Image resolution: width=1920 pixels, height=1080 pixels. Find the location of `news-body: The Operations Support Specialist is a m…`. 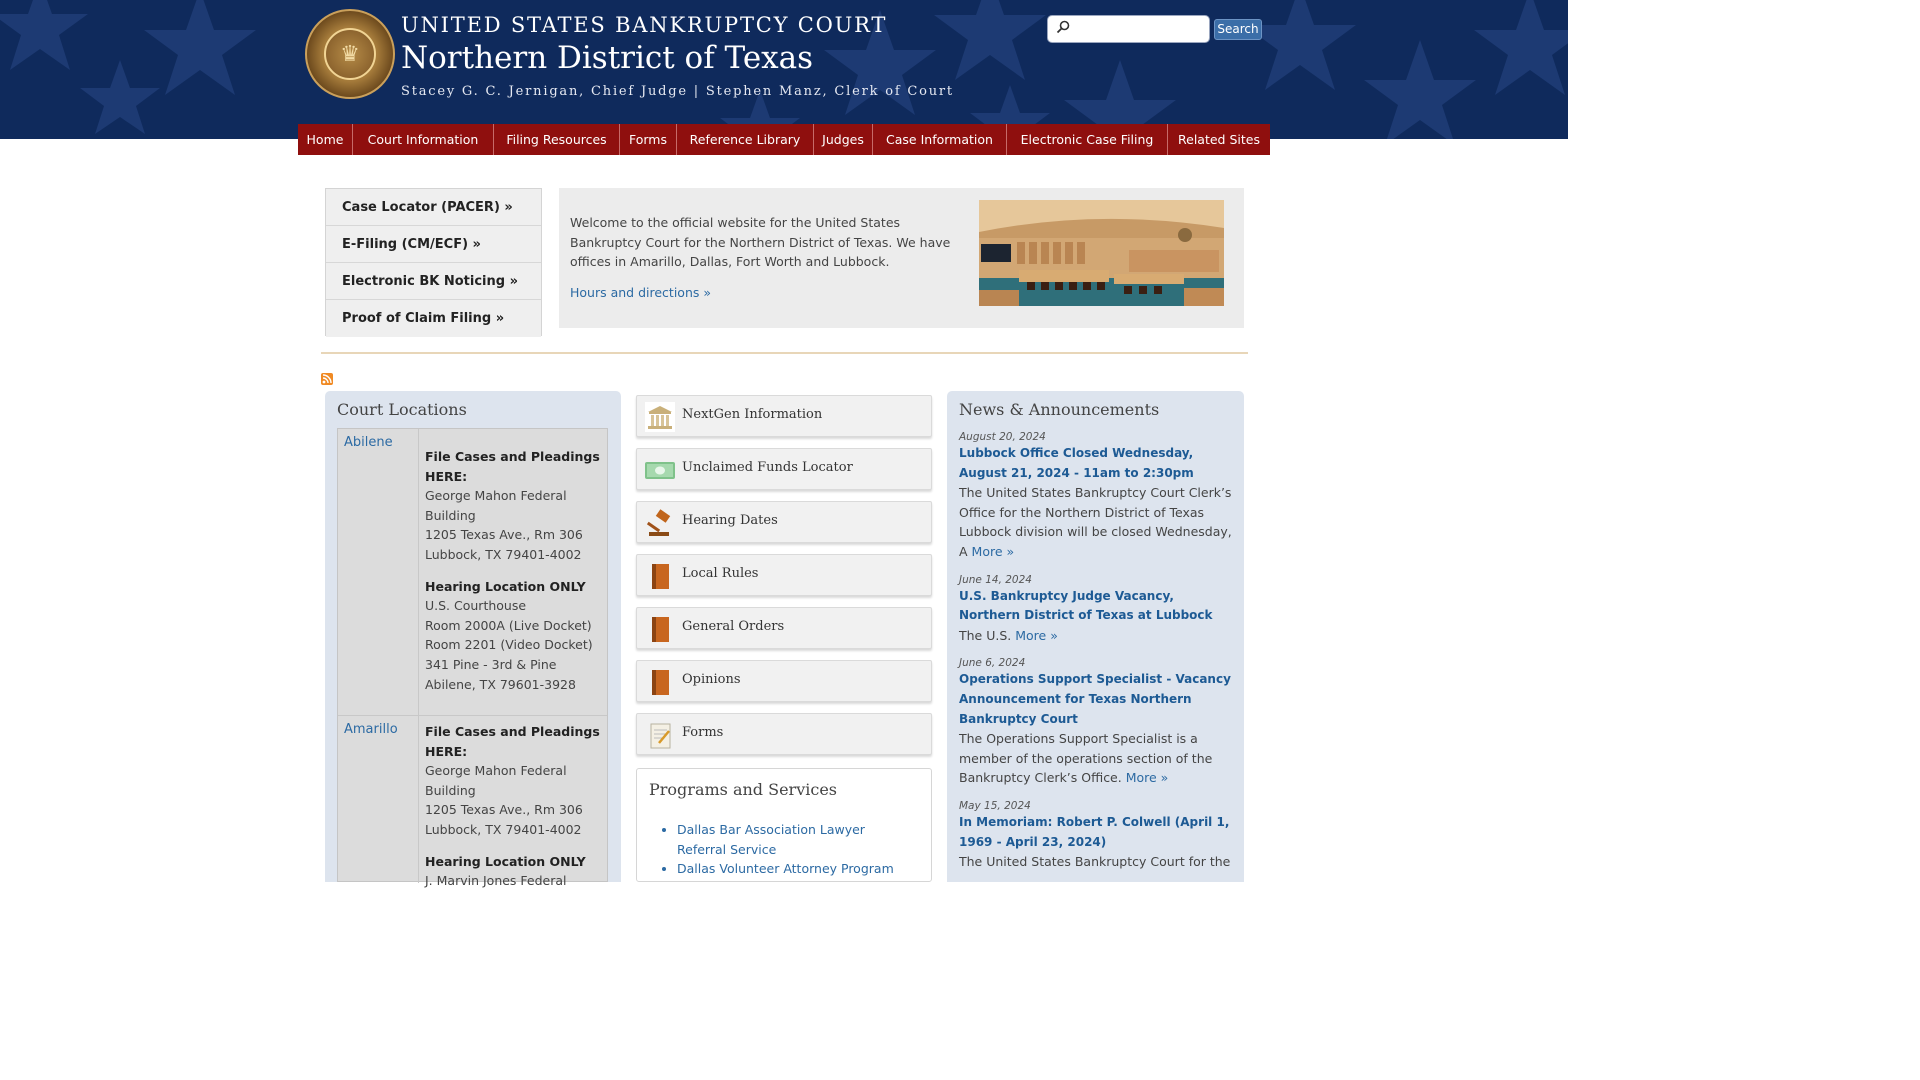

news-body: The Operations Support Specialist is a m… is located at coordinates (1096, 758).